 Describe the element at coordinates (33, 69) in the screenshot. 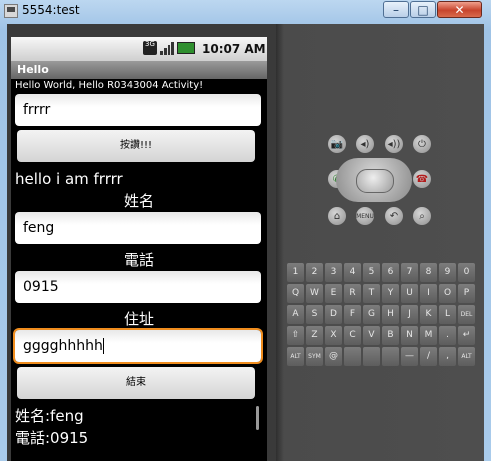

I see `app-title: Hello` at that location.